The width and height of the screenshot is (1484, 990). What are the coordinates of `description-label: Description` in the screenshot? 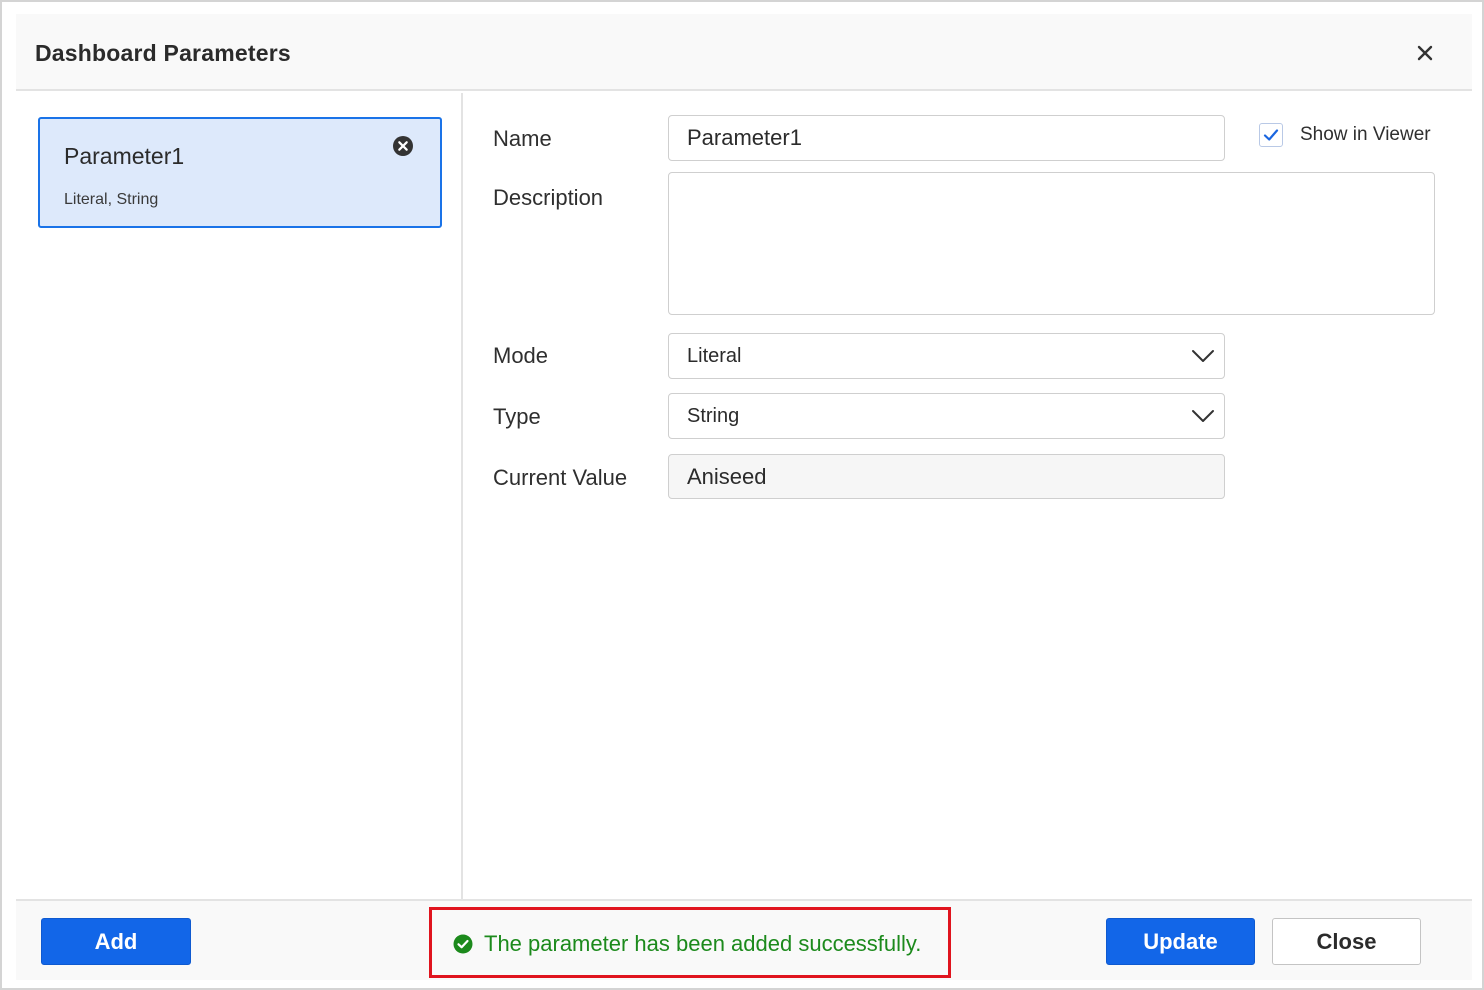 It's located at (548, 197).